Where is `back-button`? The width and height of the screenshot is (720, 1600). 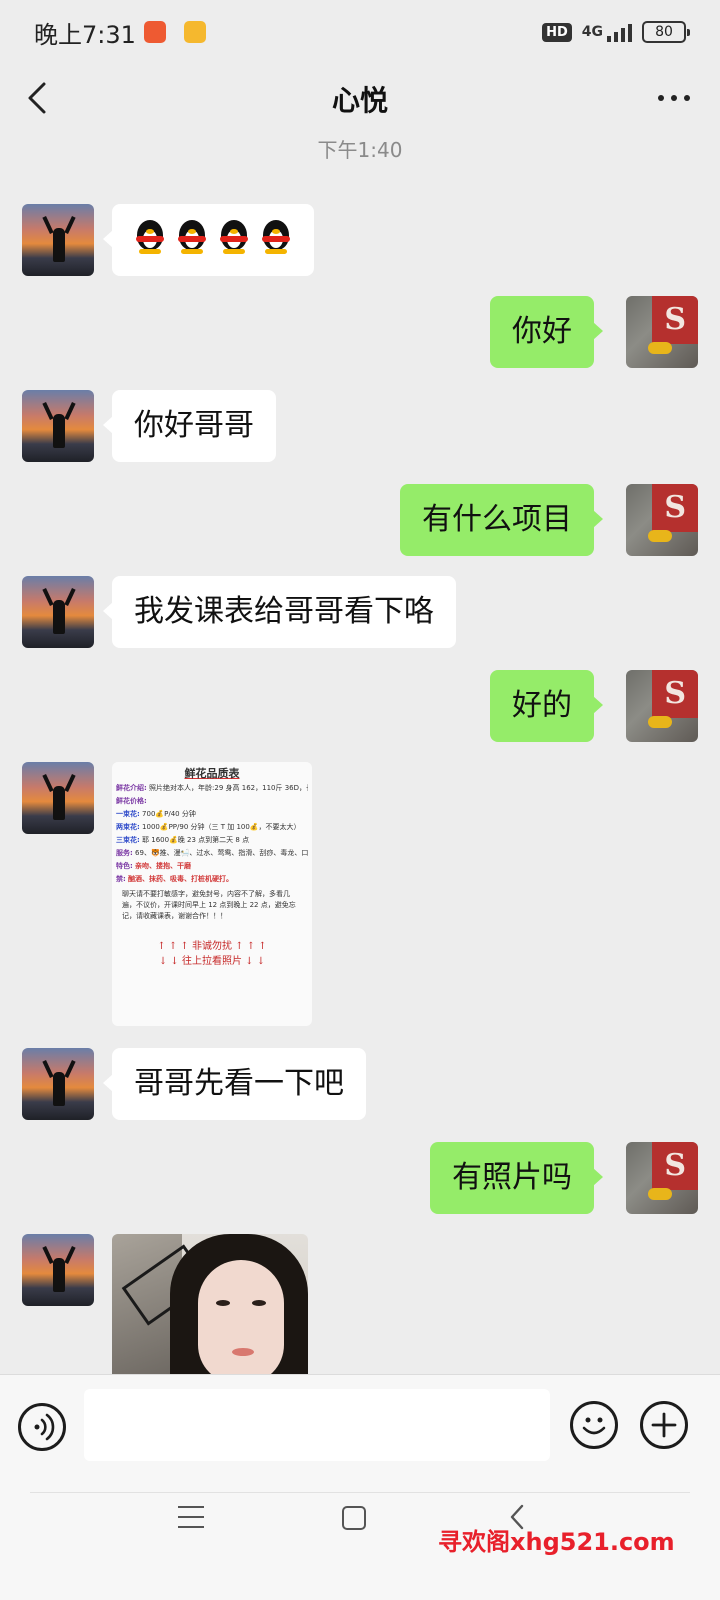 back-button is located at coordinates (42, 98).